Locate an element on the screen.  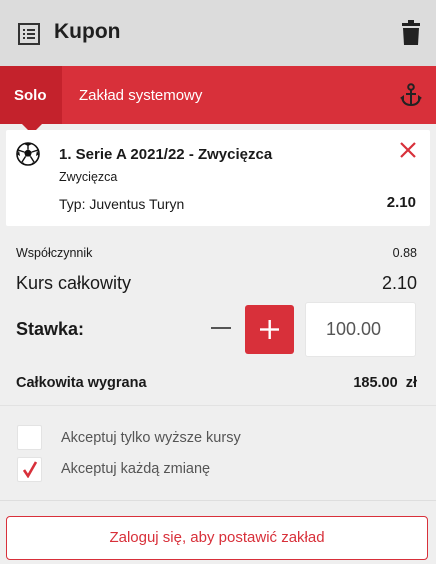
stake-input is located at coordinates (360, 329).